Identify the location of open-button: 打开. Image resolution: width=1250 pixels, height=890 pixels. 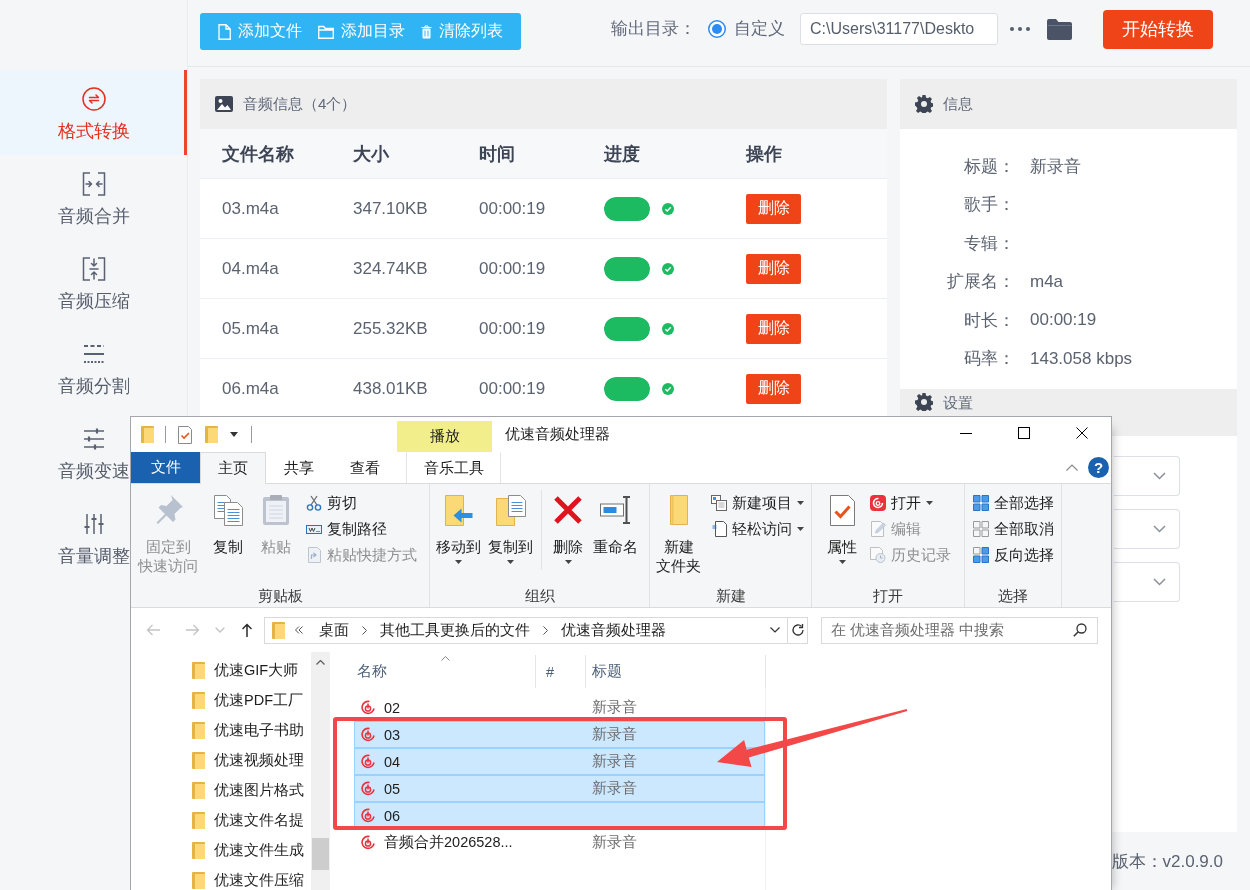
(910, 503).